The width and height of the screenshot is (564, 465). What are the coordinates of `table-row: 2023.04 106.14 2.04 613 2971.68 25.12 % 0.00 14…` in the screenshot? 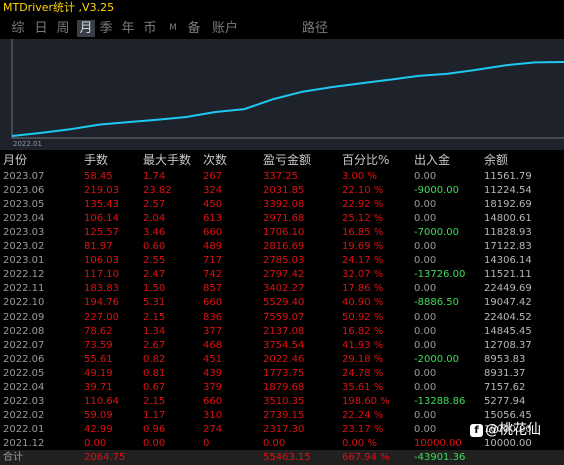 It's located at (282, 218).